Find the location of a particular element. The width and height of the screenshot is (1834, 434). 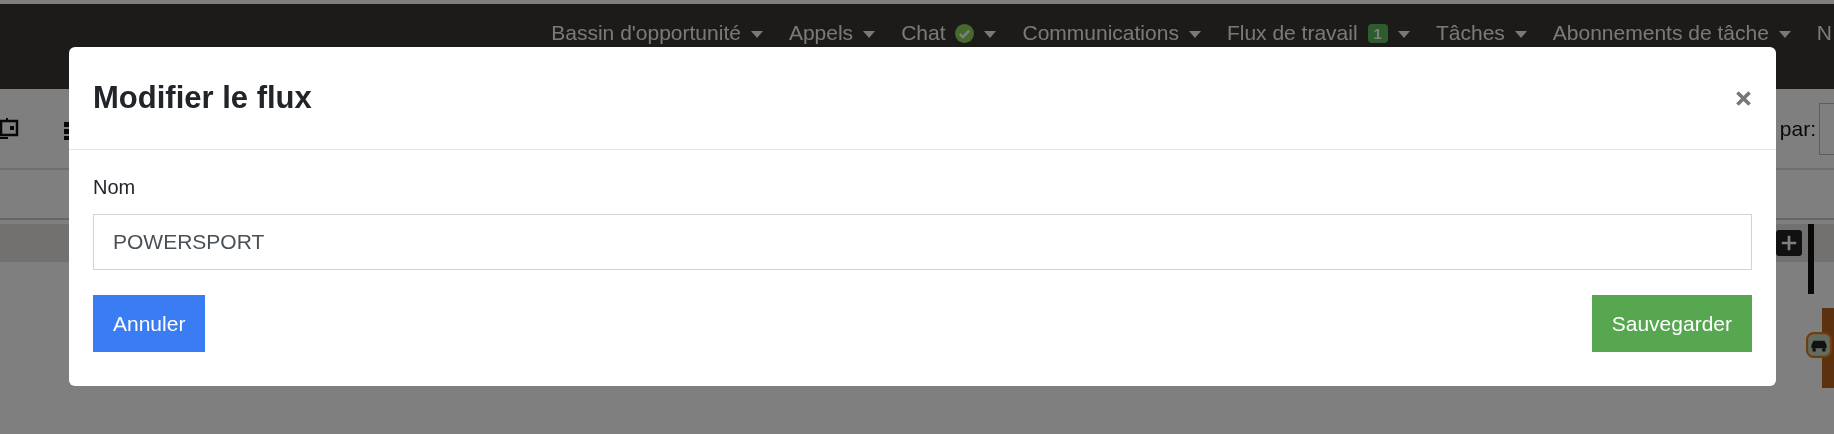

cancel-button: Annuler is located at coordinates (149, 323).